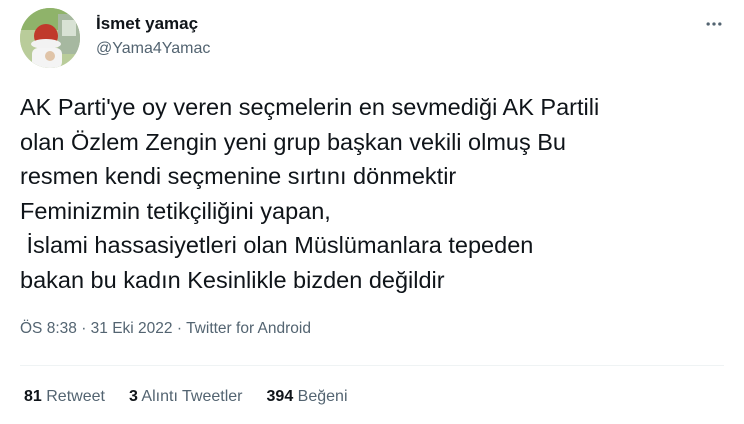  Describe the element at coordinates (147, 24) in the screenshot. I see `user-name: İsmet yamaç` at that location.